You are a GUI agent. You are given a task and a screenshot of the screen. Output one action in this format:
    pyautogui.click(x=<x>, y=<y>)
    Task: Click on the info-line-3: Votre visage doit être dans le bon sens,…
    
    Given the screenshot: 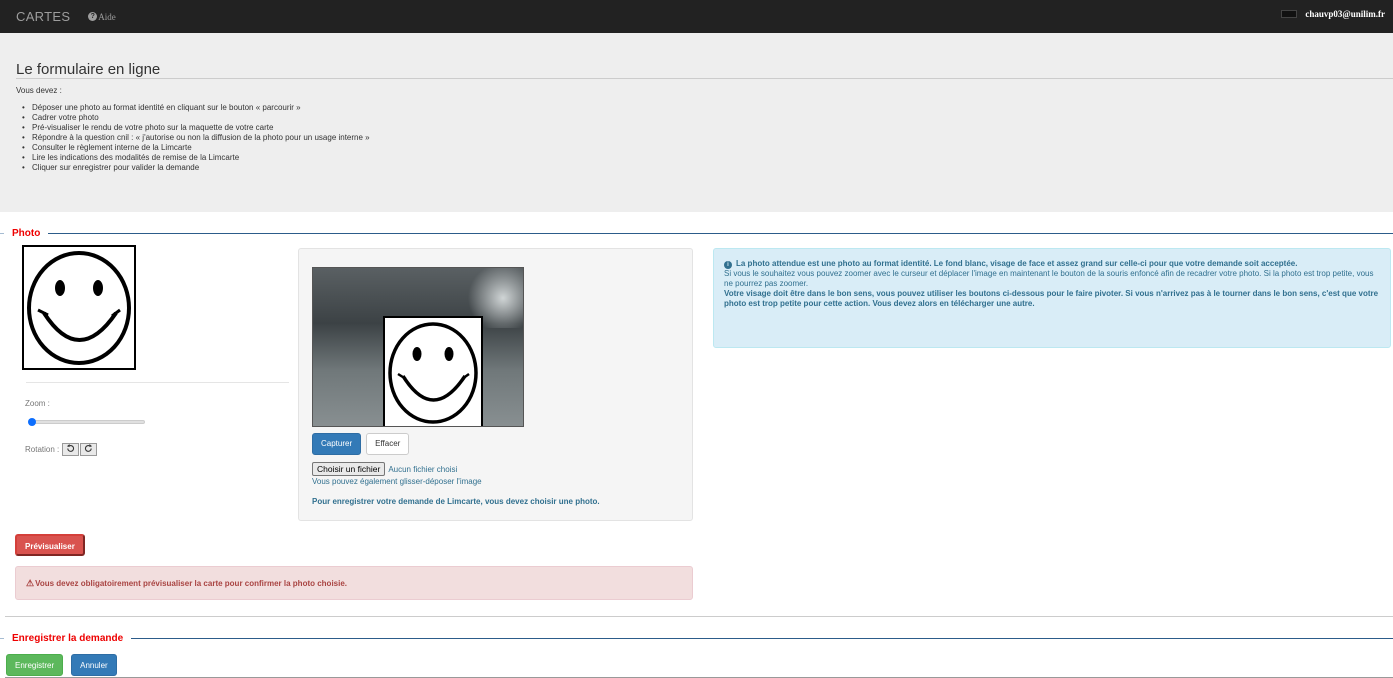 What is the action you would take?
    pyautogui.click(x=1051, y=298)
    